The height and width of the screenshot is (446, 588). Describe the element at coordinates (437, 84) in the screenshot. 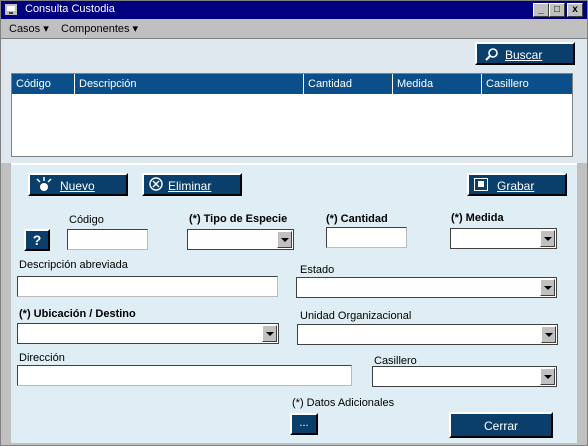

I see `column-header-medida: Medida` at that location.